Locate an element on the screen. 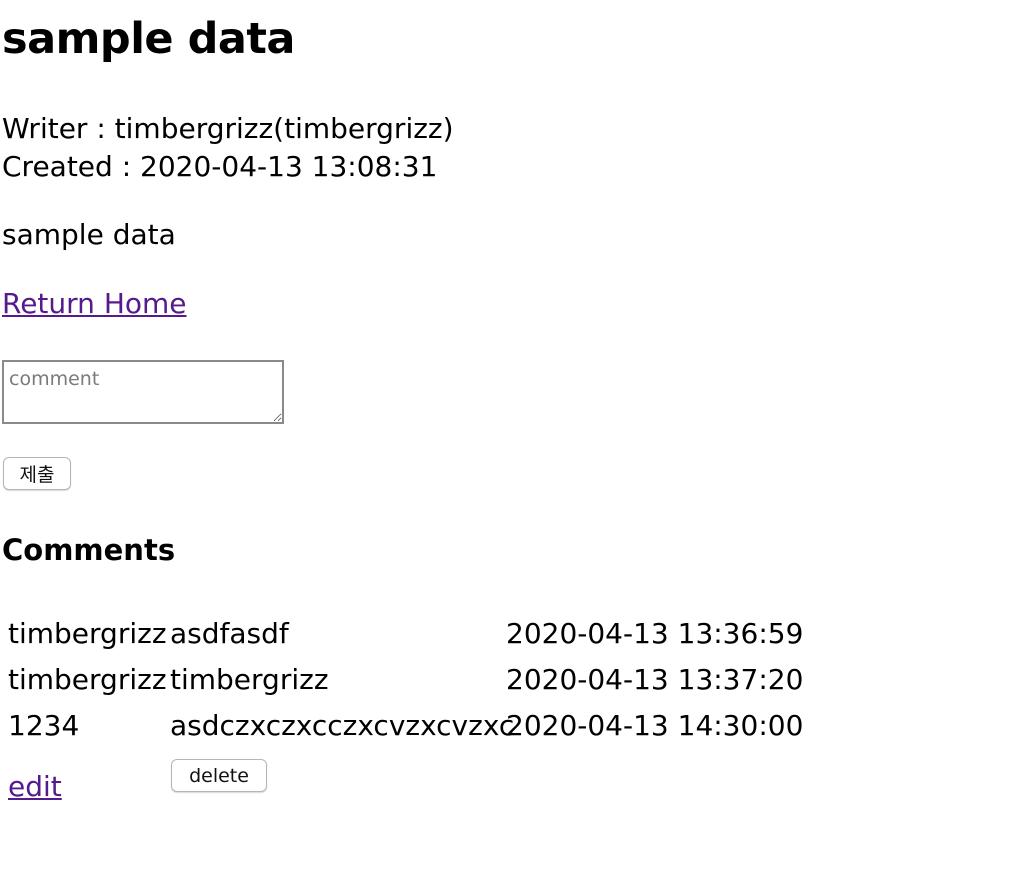 The height and width of the screenshot is (886, 1034). return-home-link: Return Home is located at coordinates (94, 303).